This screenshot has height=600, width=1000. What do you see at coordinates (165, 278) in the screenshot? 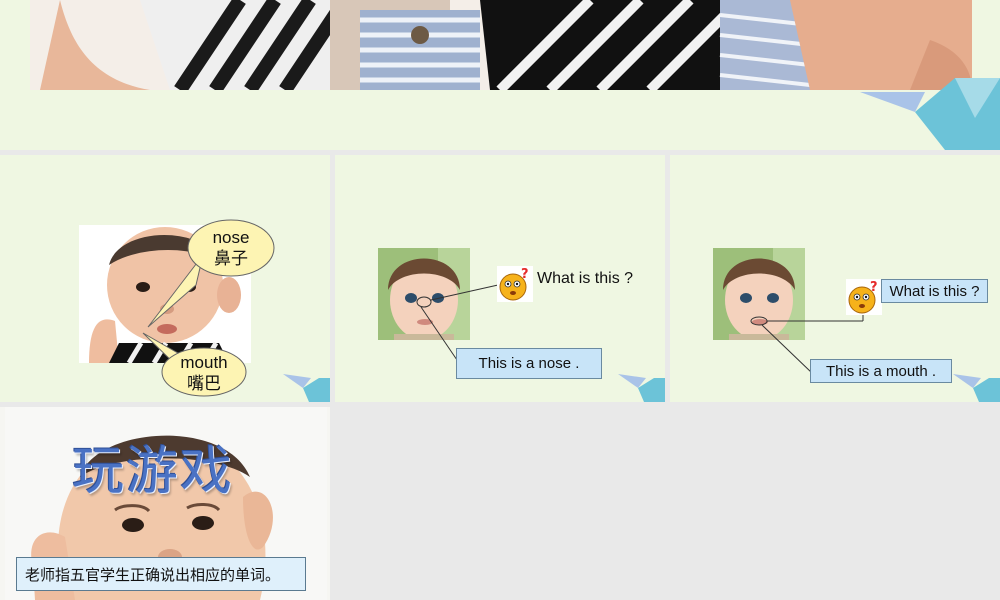
I see `slide-2-thumbnail: nose 鼻子 mouth 嘴巴` at bounding box center [165, 278].